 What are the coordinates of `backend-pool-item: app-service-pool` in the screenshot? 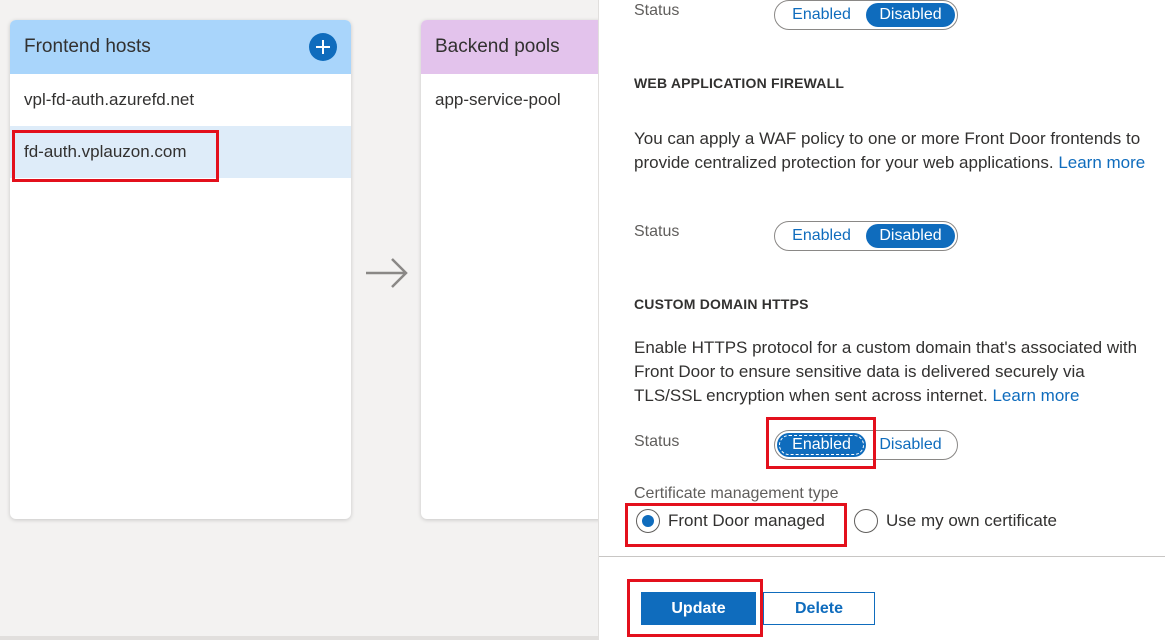 It's located at (521, 100).